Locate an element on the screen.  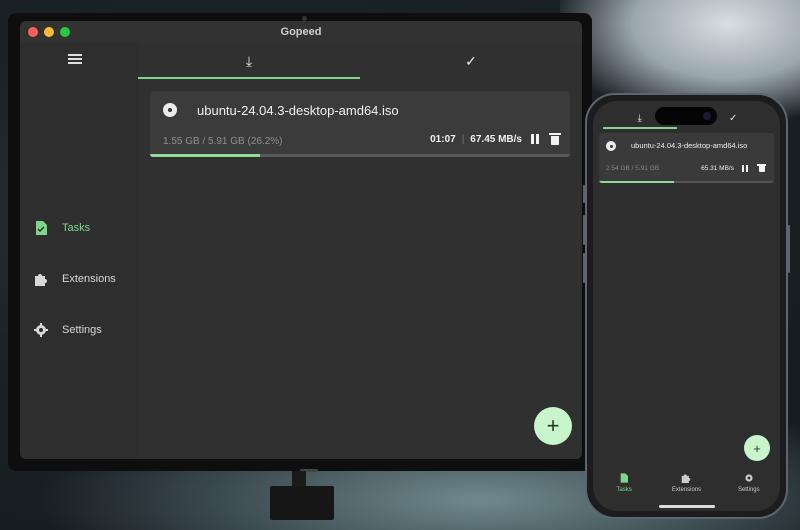
task-speed: 67.45 MB/s is located at coordinates (496, 139).